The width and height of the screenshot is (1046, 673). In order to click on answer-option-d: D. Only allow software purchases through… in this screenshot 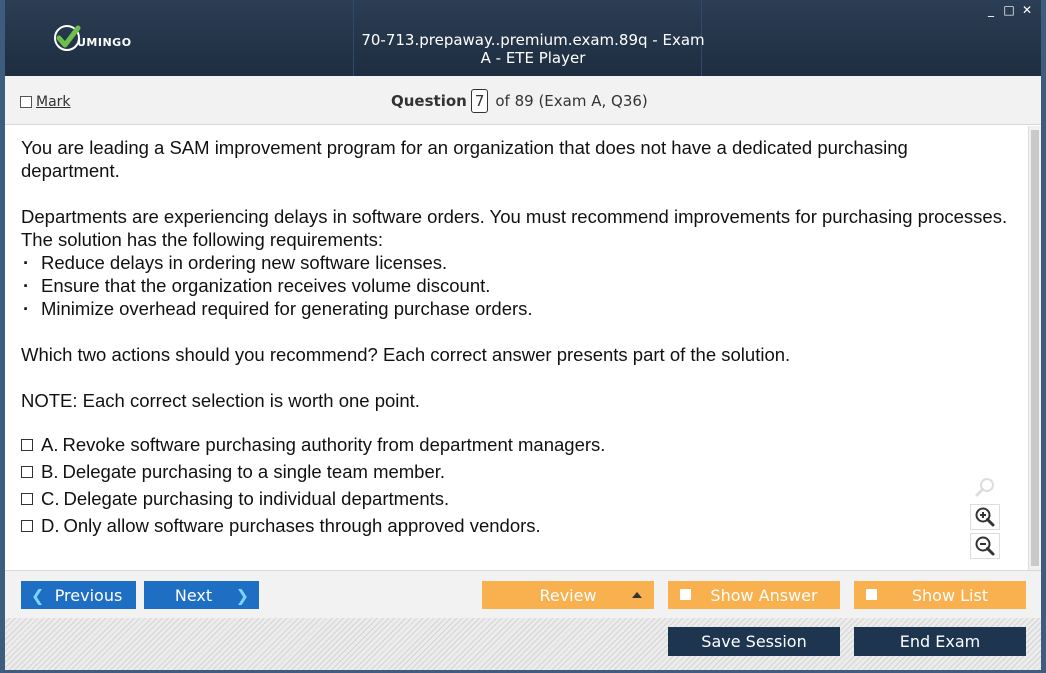, I will do `click(516, 525)`.